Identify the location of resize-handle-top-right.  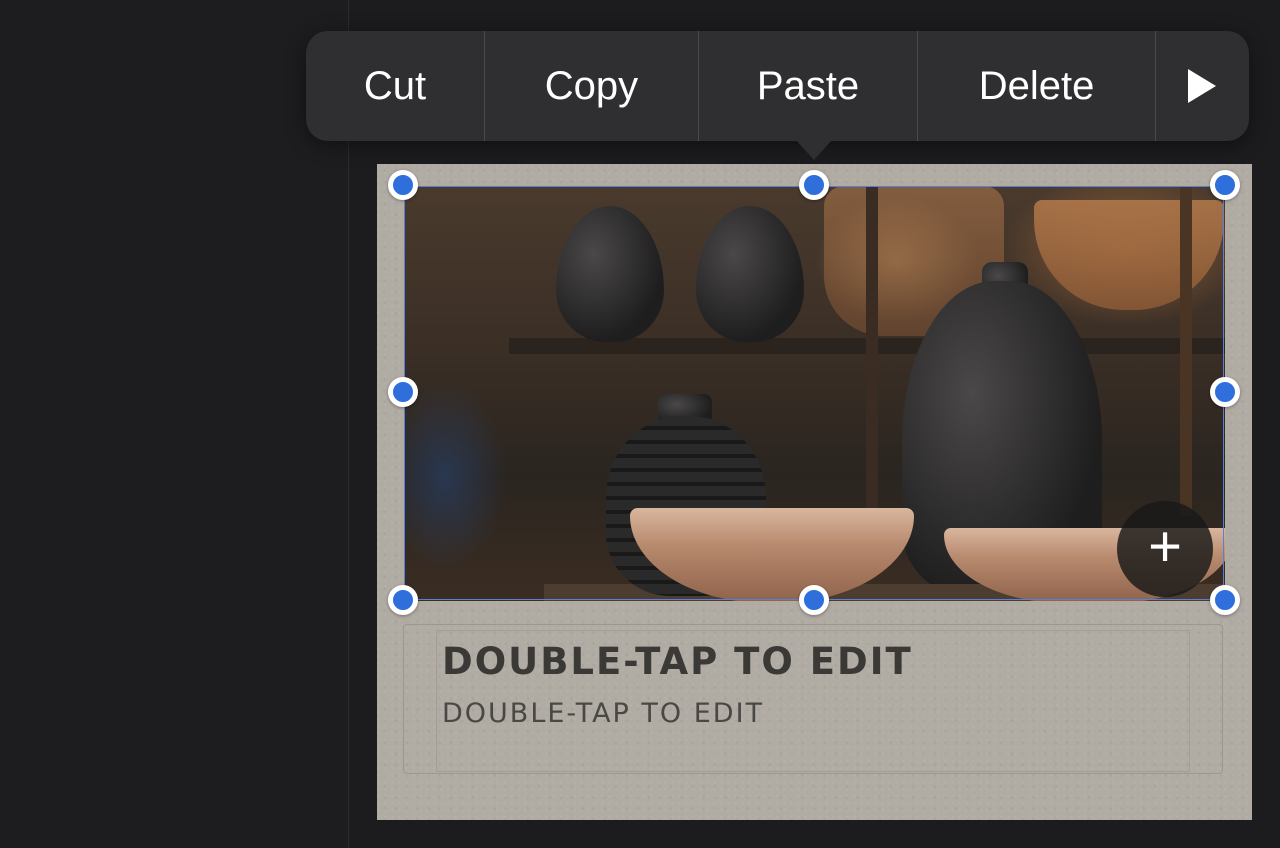
(1225, 185).